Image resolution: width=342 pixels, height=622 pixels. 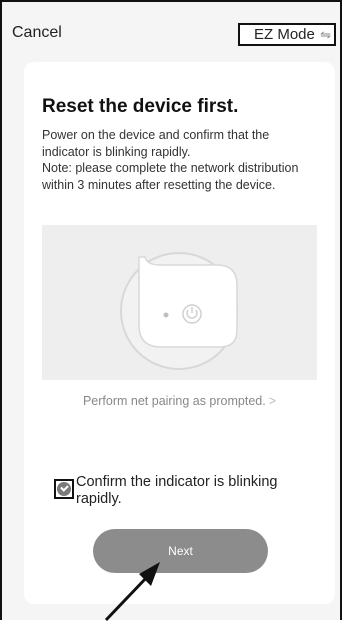 What do you see at coordinates (174, 401) in the screenshot?
I see `net-pairing-label: Perform net pairing as prompted.` at bounding box center [174, 401].